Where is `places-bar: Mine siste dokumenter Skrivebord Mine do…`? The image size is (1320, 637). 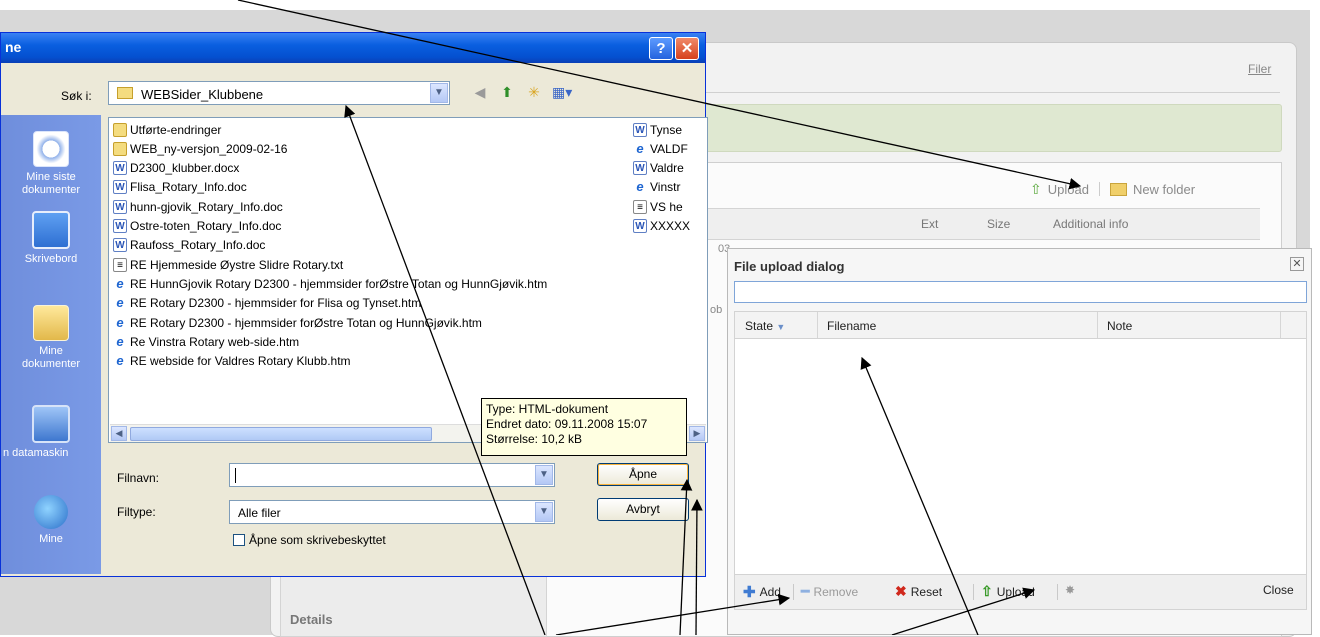 places-bar: Mine siste dokumenter Skrivebord Mine do… is located at coordinates (51, 344).